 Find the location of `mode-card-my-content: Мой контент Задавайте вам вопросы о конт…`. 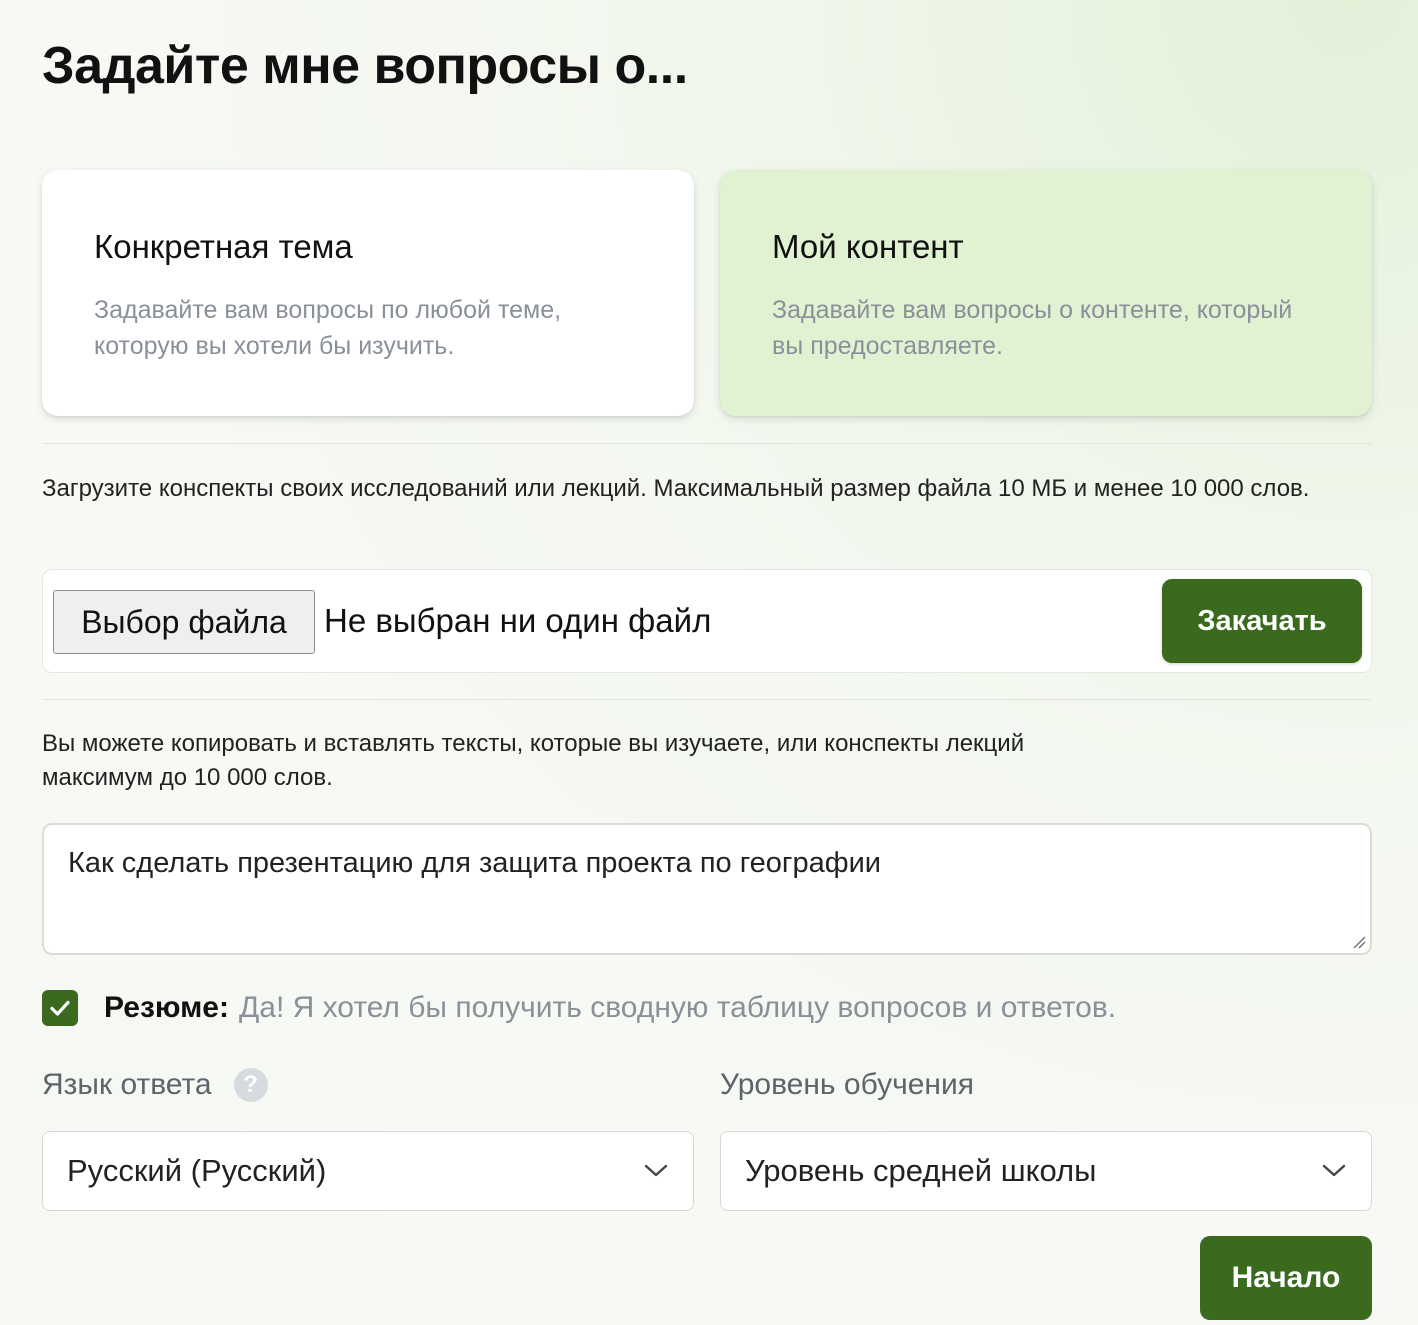

mode-card-my-content: Мой контент Задавайте вам вопросы о конт… is located at coordinates (1046, 293).